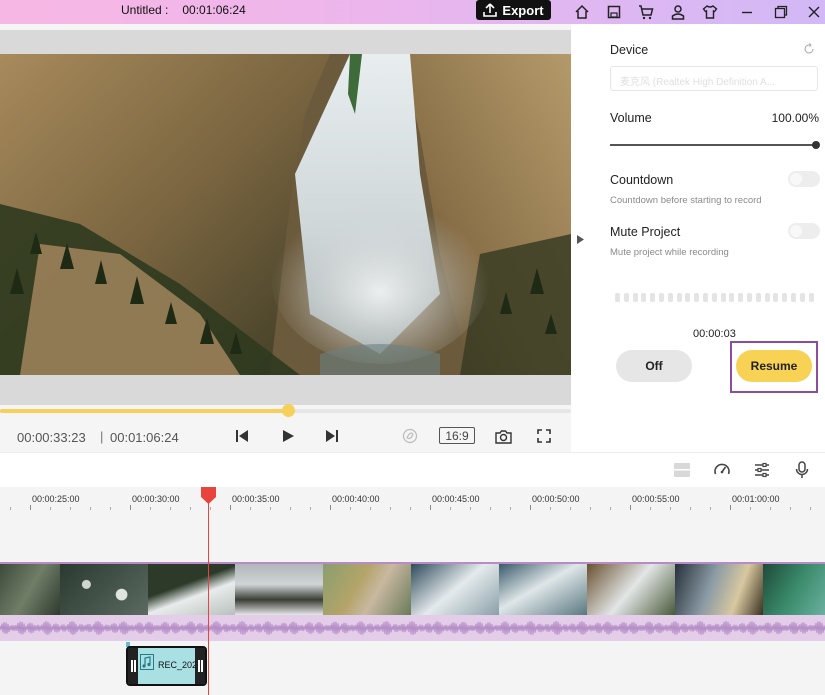  I want to click on audio-level-meter, so click(714, 297).